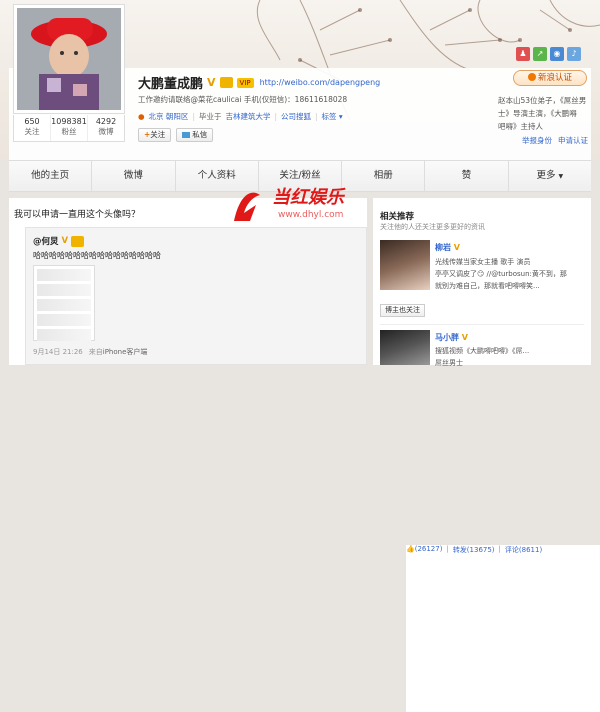 Image resolution: width=600 pixels, height=712 pixels. Describe the element at coordinates (537, 113) in the screenshot. I see `verification-line-2: 士》导演主演，《大鹏嘚` at that location.